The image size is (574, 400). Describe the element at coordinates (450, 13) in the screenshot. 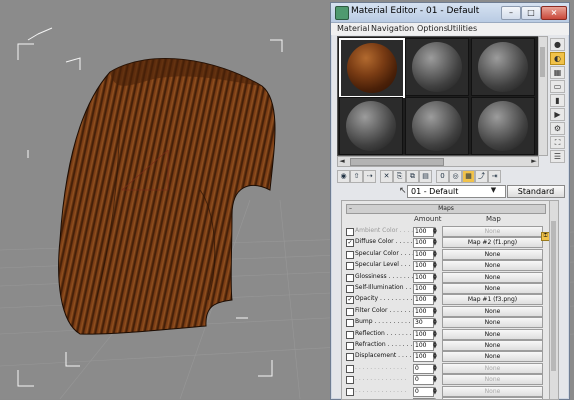

I see `title-bar: Material Editor - 01 - Default – □ ×` at that location.